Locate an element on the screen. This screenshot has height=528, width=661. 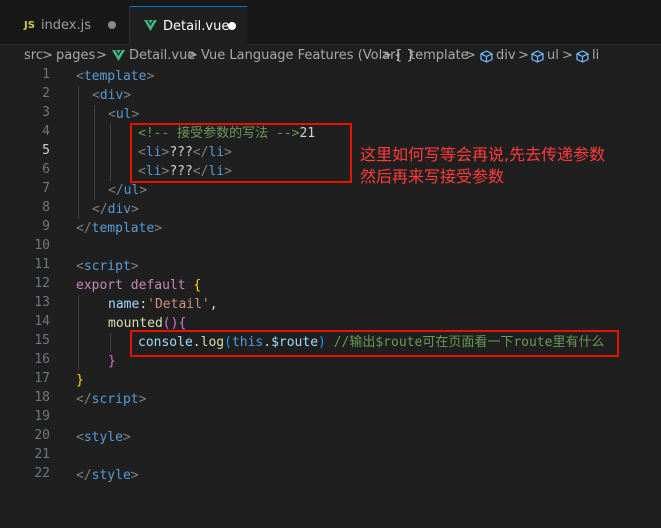
tab-label: Detail.vue is located at coordinates (196, 26).